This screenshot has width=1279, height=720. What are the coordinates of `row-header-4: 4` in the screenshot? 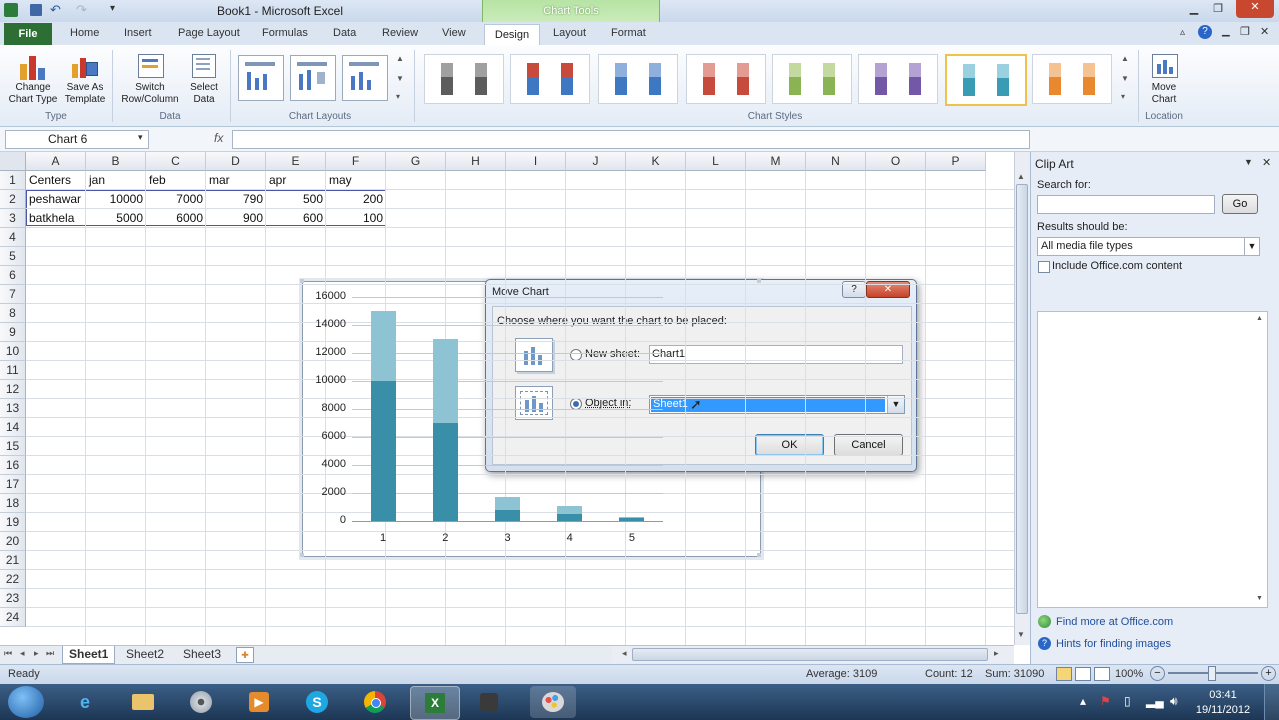 It's located at (13, 237).